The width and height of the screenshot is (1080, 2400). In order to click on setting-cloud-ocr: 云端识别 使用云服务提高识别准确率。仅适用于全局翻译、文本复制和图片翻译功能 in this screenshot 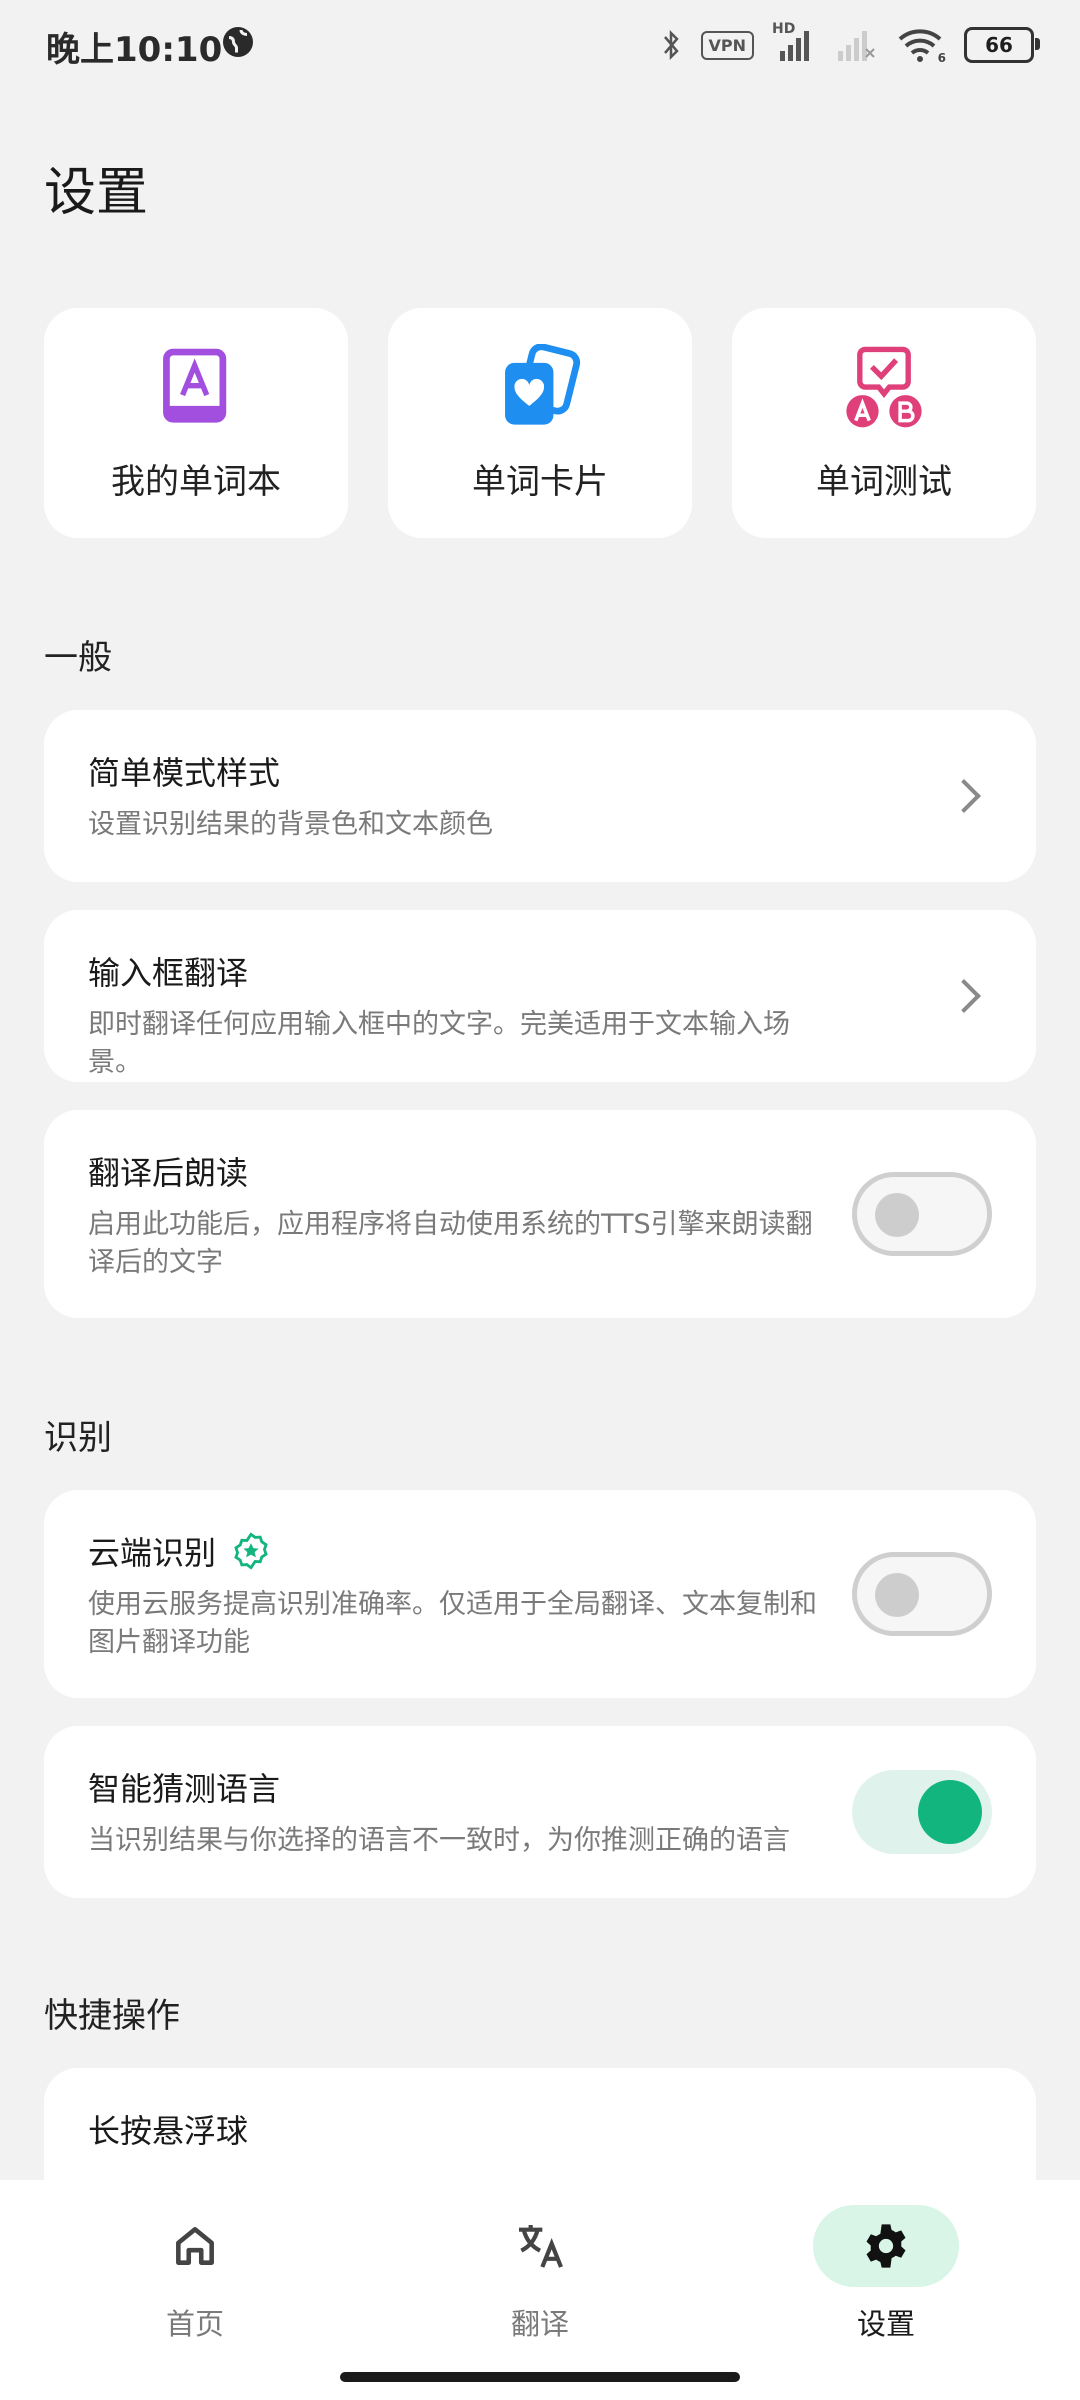, I will do `click(540, 1594)`.